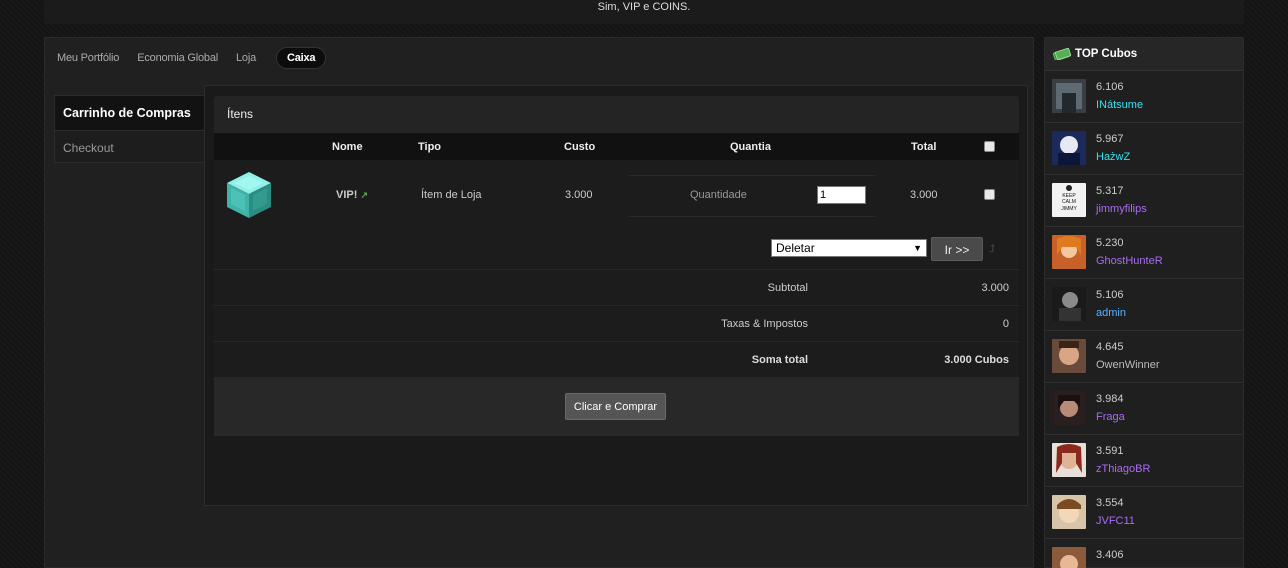  Describe the element at coordinates (718, 195) in the screenshot. I see `quantity-label: Quantidade` at that location.